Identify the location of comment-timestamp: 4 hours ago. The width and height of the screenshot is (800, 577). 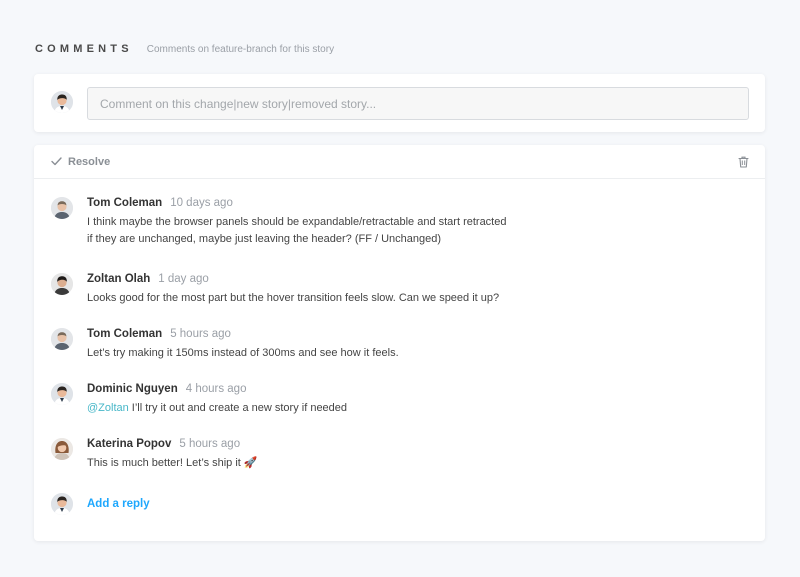
(216, 389).